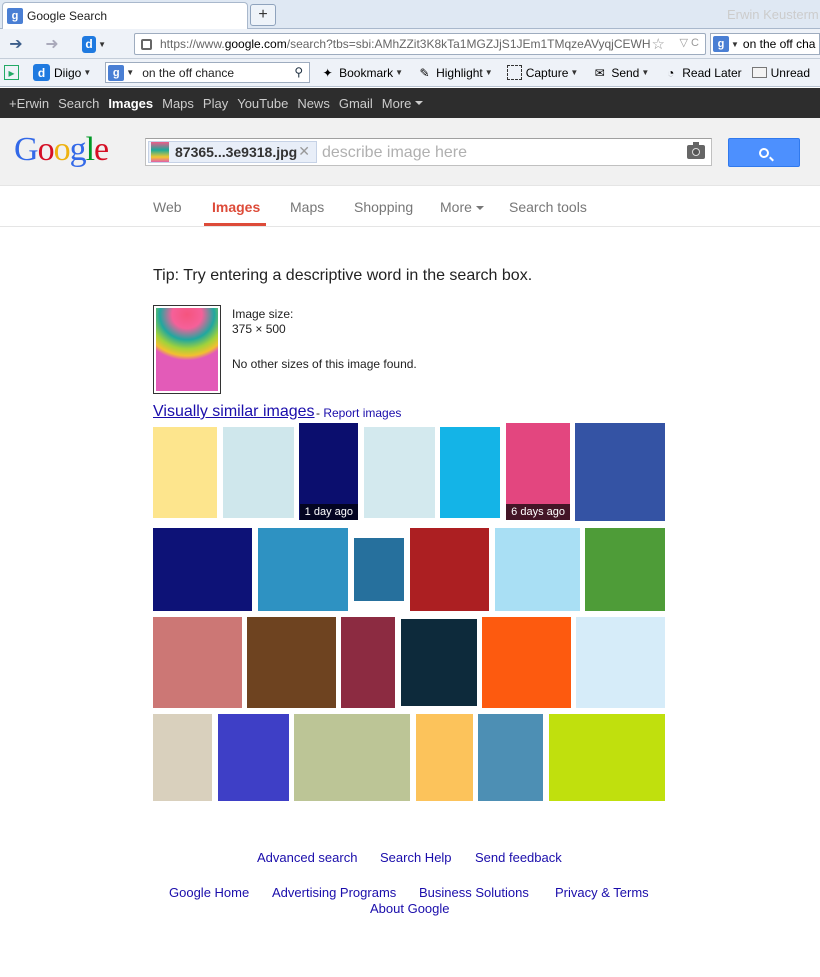 The width and height of the screenshot is (820, 977). I want to click on search-icon: ⚲, so click(298, 72).